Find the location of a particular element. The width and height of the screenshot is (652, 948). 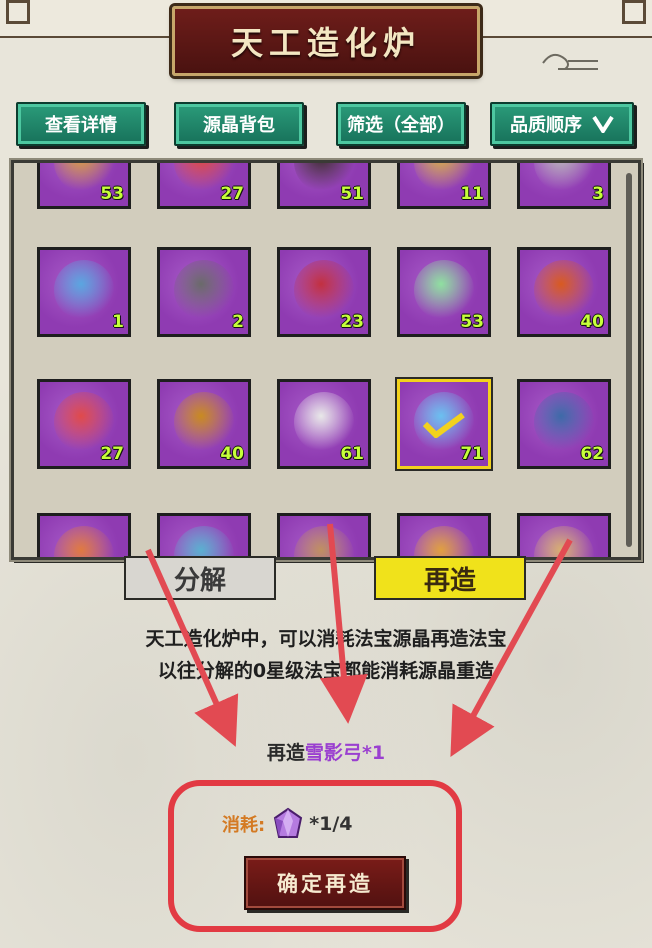

partial-relic-3-icon is located at coordinates (324, 541).